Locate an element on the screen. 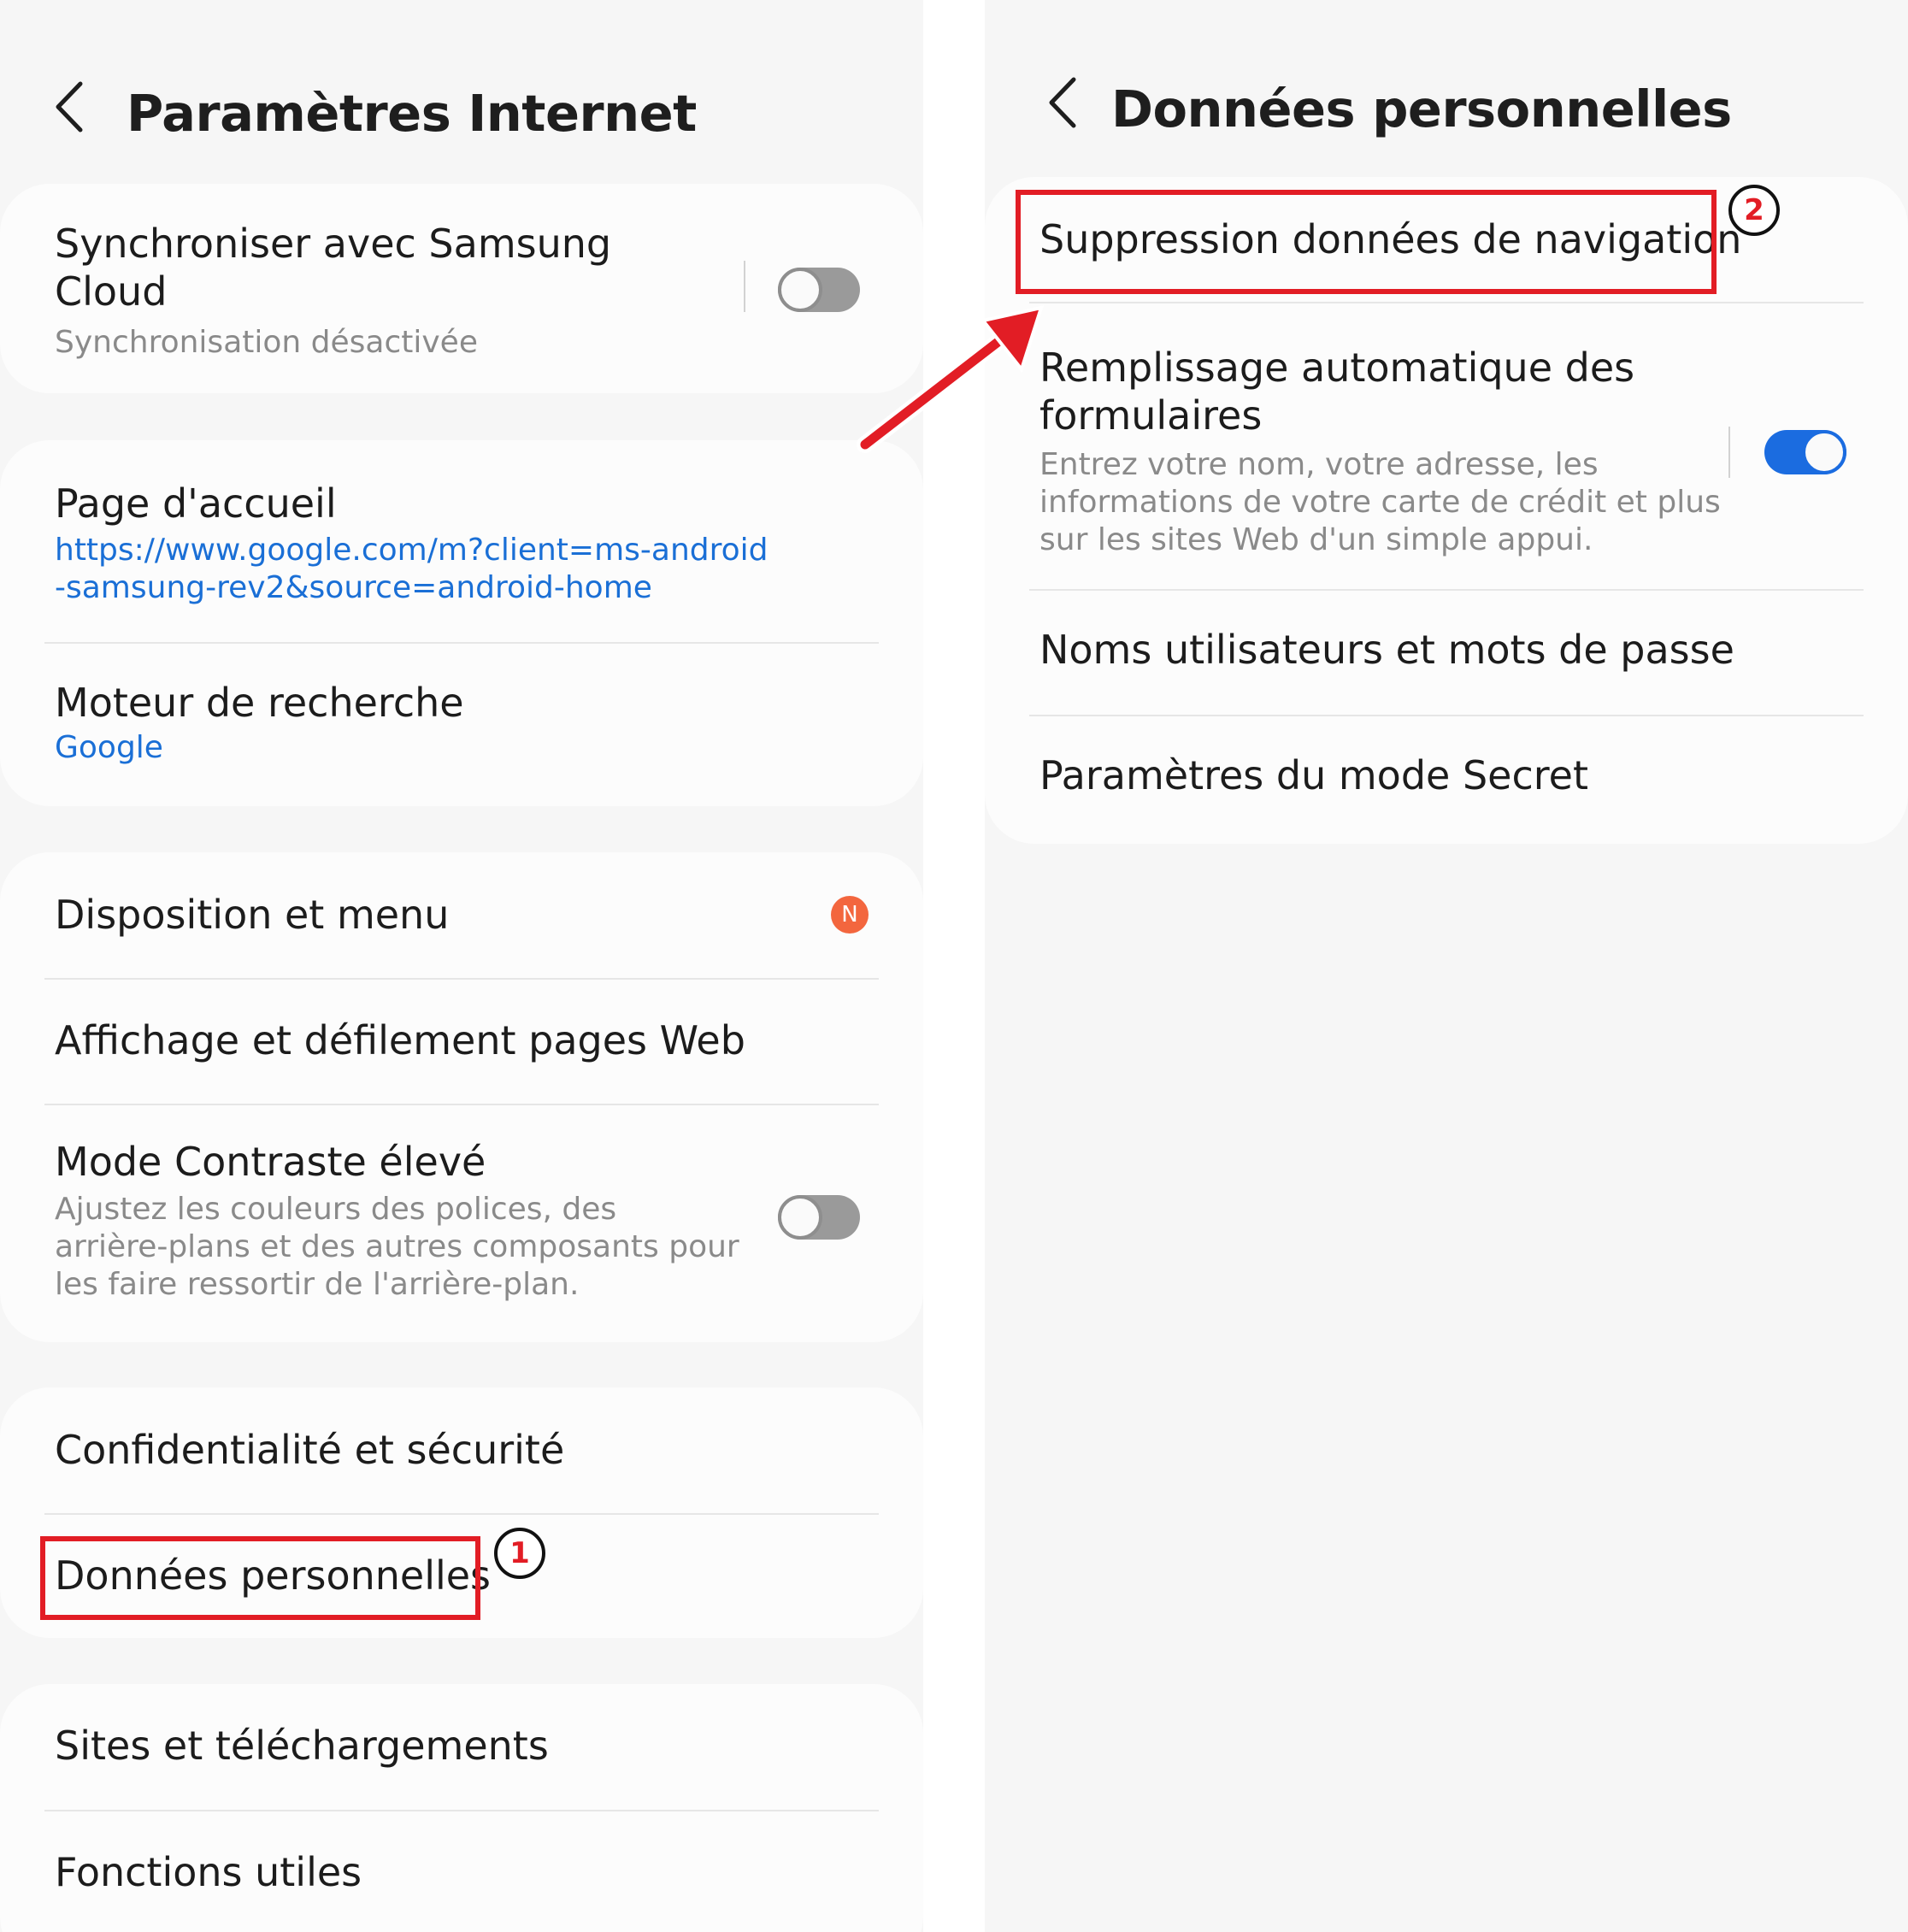 Image resolution: width=1908 pixels, height=1932 pixels. high-contrast-toggle is located at coordinates (819, 1217).